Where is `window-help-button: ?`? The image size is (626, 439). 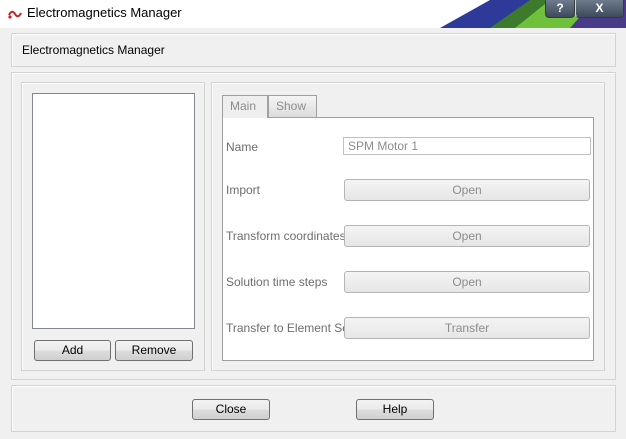
window-help-button: ? is located at coordinates (560, 9).